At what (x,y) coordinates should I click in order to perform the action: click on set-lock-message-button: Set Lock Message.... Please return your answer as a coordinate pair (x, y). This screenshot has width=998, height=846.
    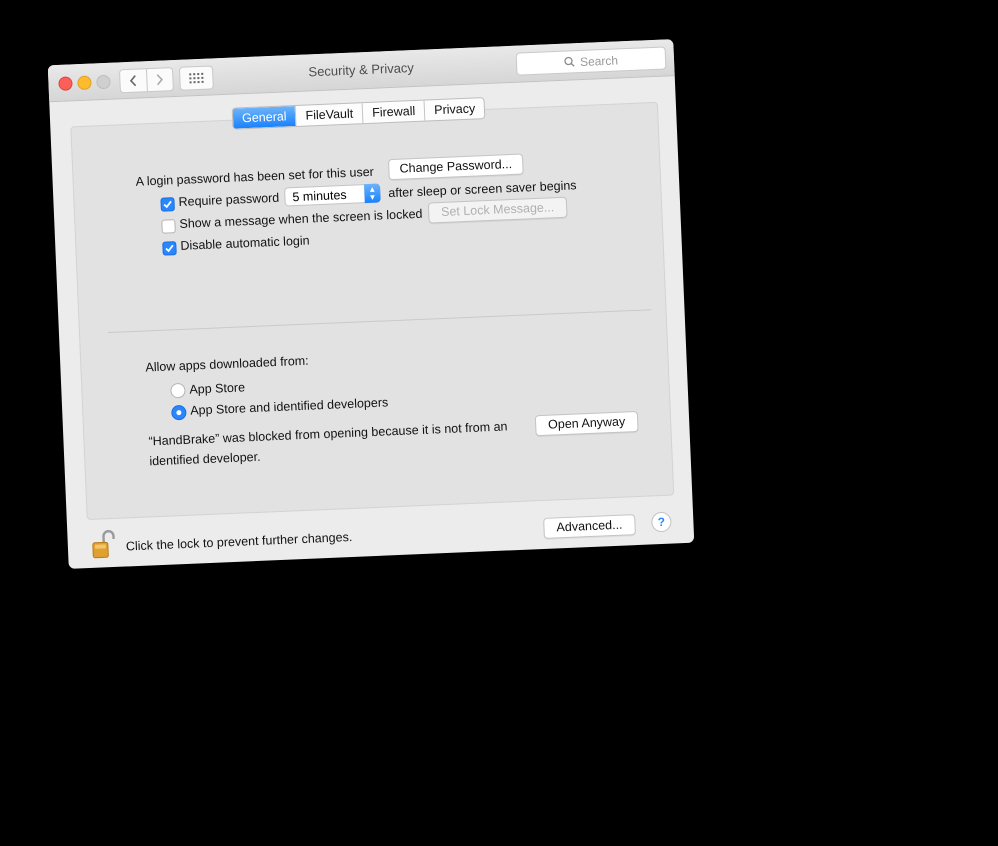
    Looking at the image, I should click on (497, 210).